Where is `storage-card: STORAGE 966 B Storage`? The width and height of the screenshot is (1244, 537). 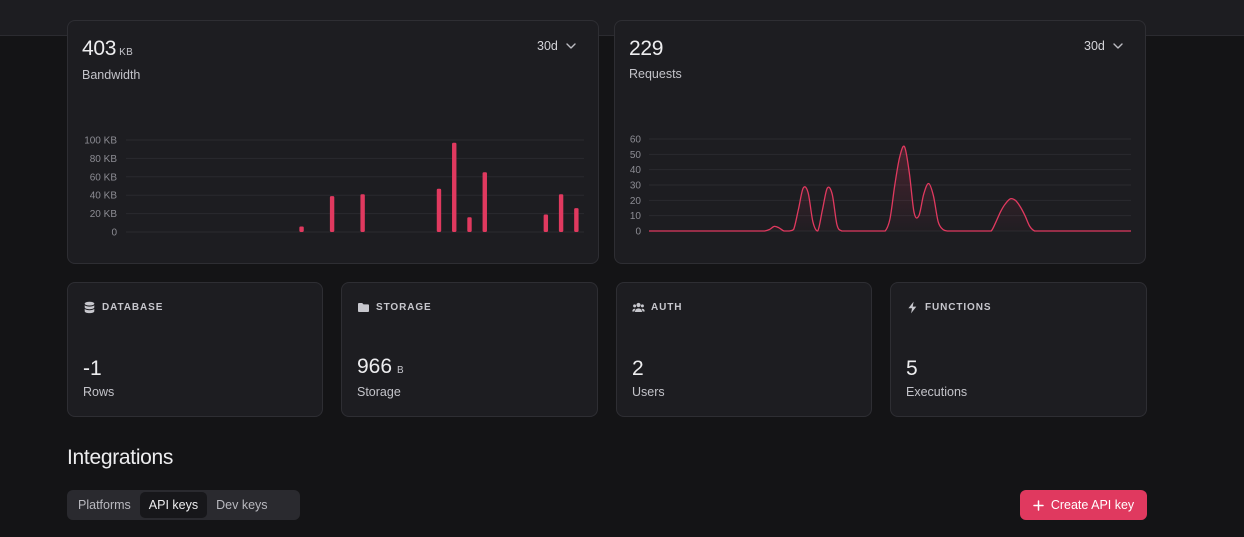
storage-card: STORAGE 966 B Storage is located at coordinates (469, 349).